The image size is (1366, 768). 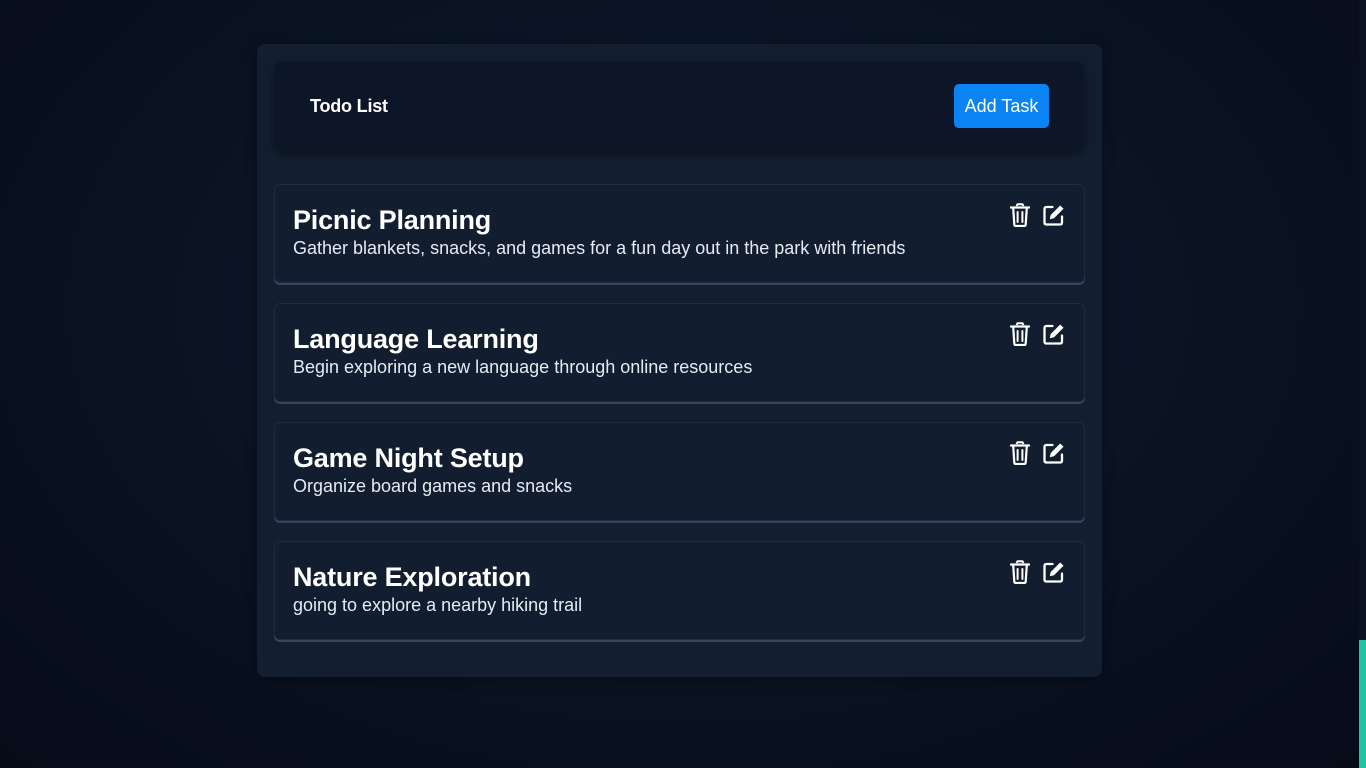 I want to click on task-title: Game Night Setup, so click(x=408, y=458).